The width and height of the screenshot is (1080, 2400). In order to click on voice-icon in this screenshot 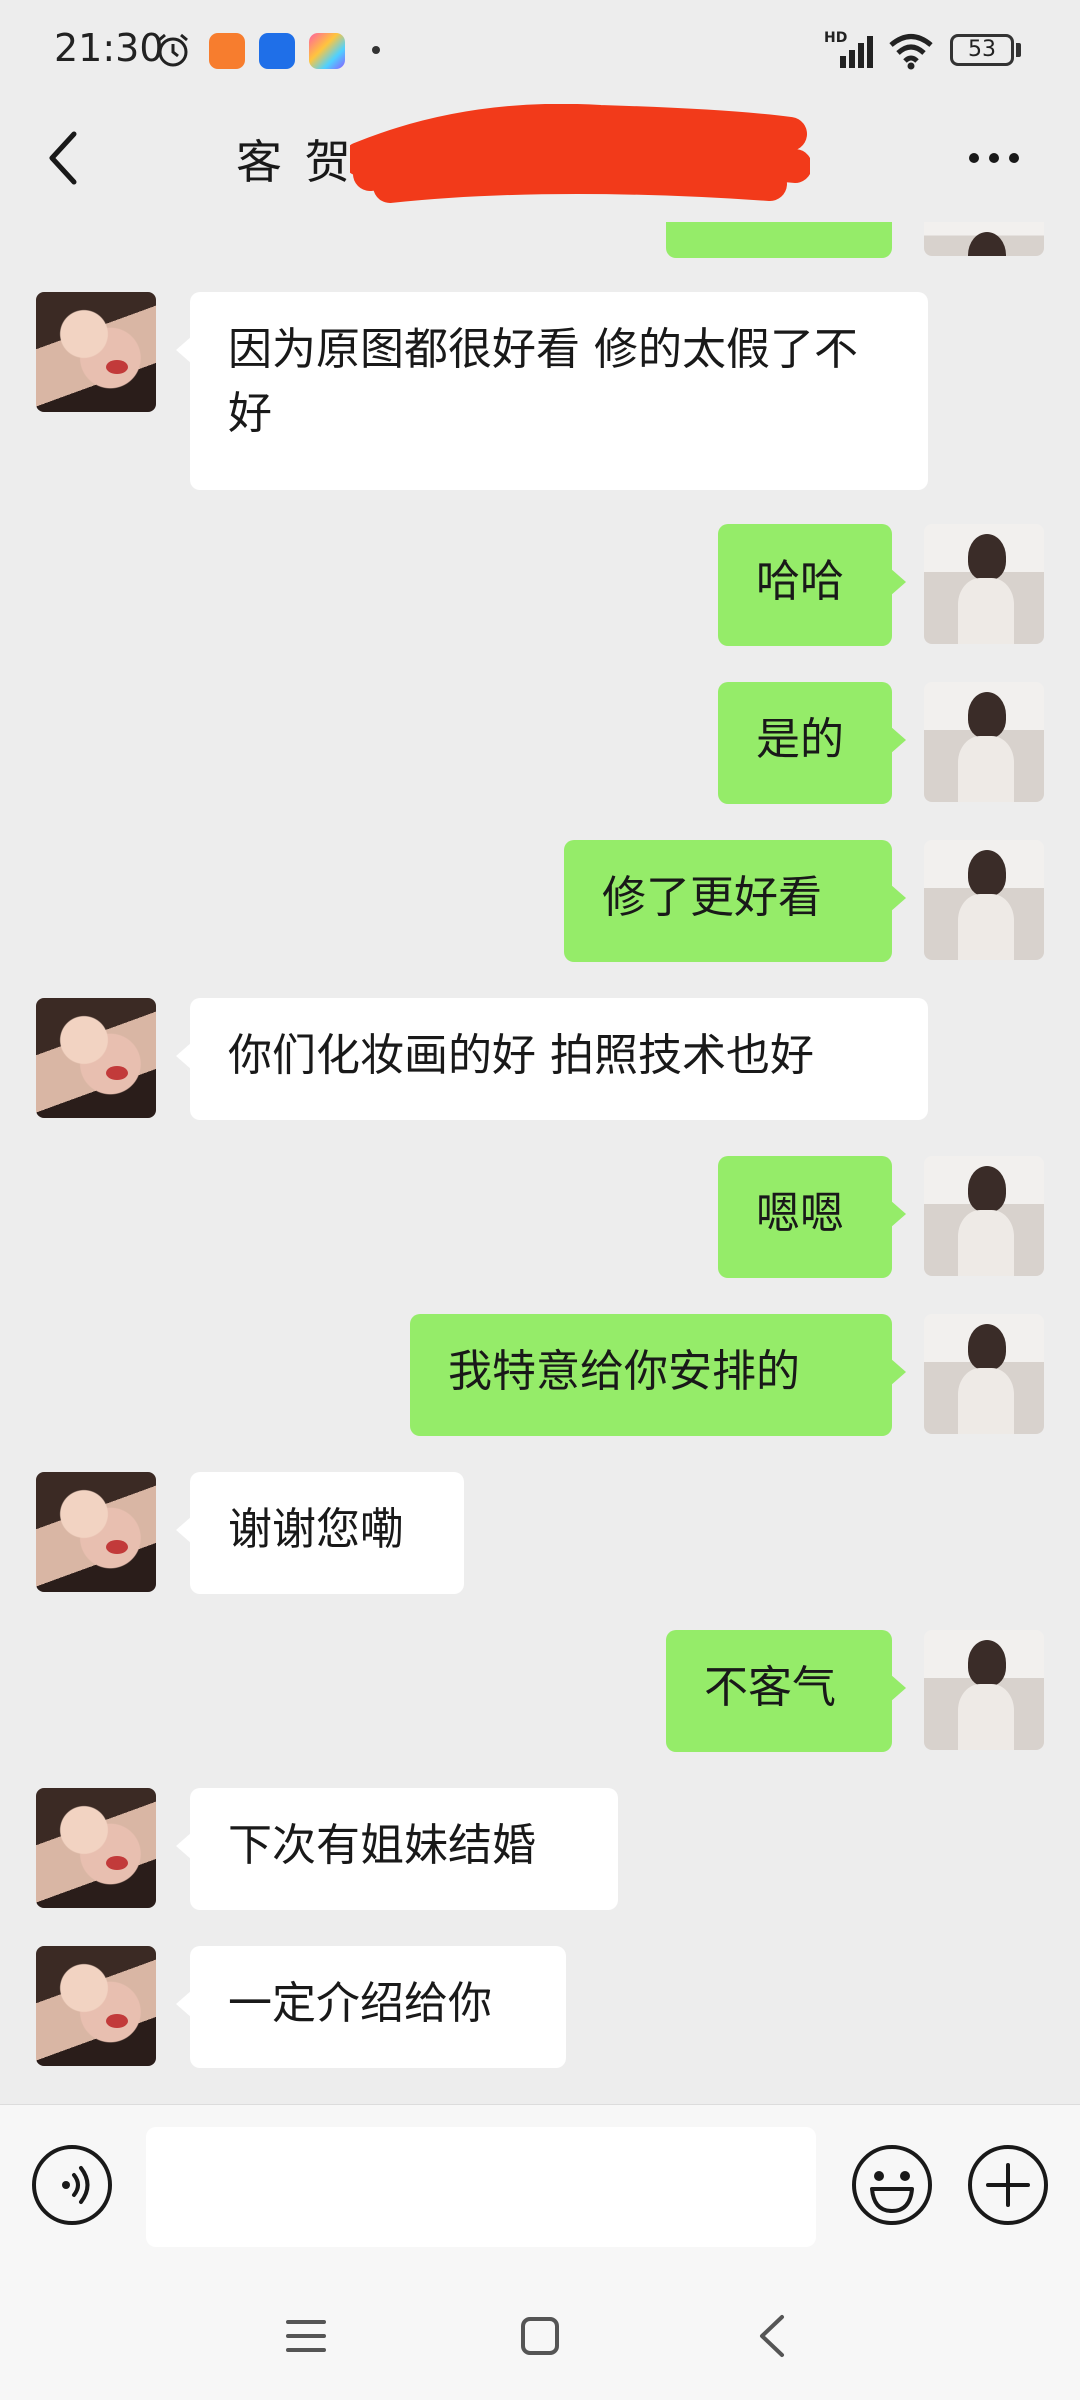, I will do `click(76, 2185)`.